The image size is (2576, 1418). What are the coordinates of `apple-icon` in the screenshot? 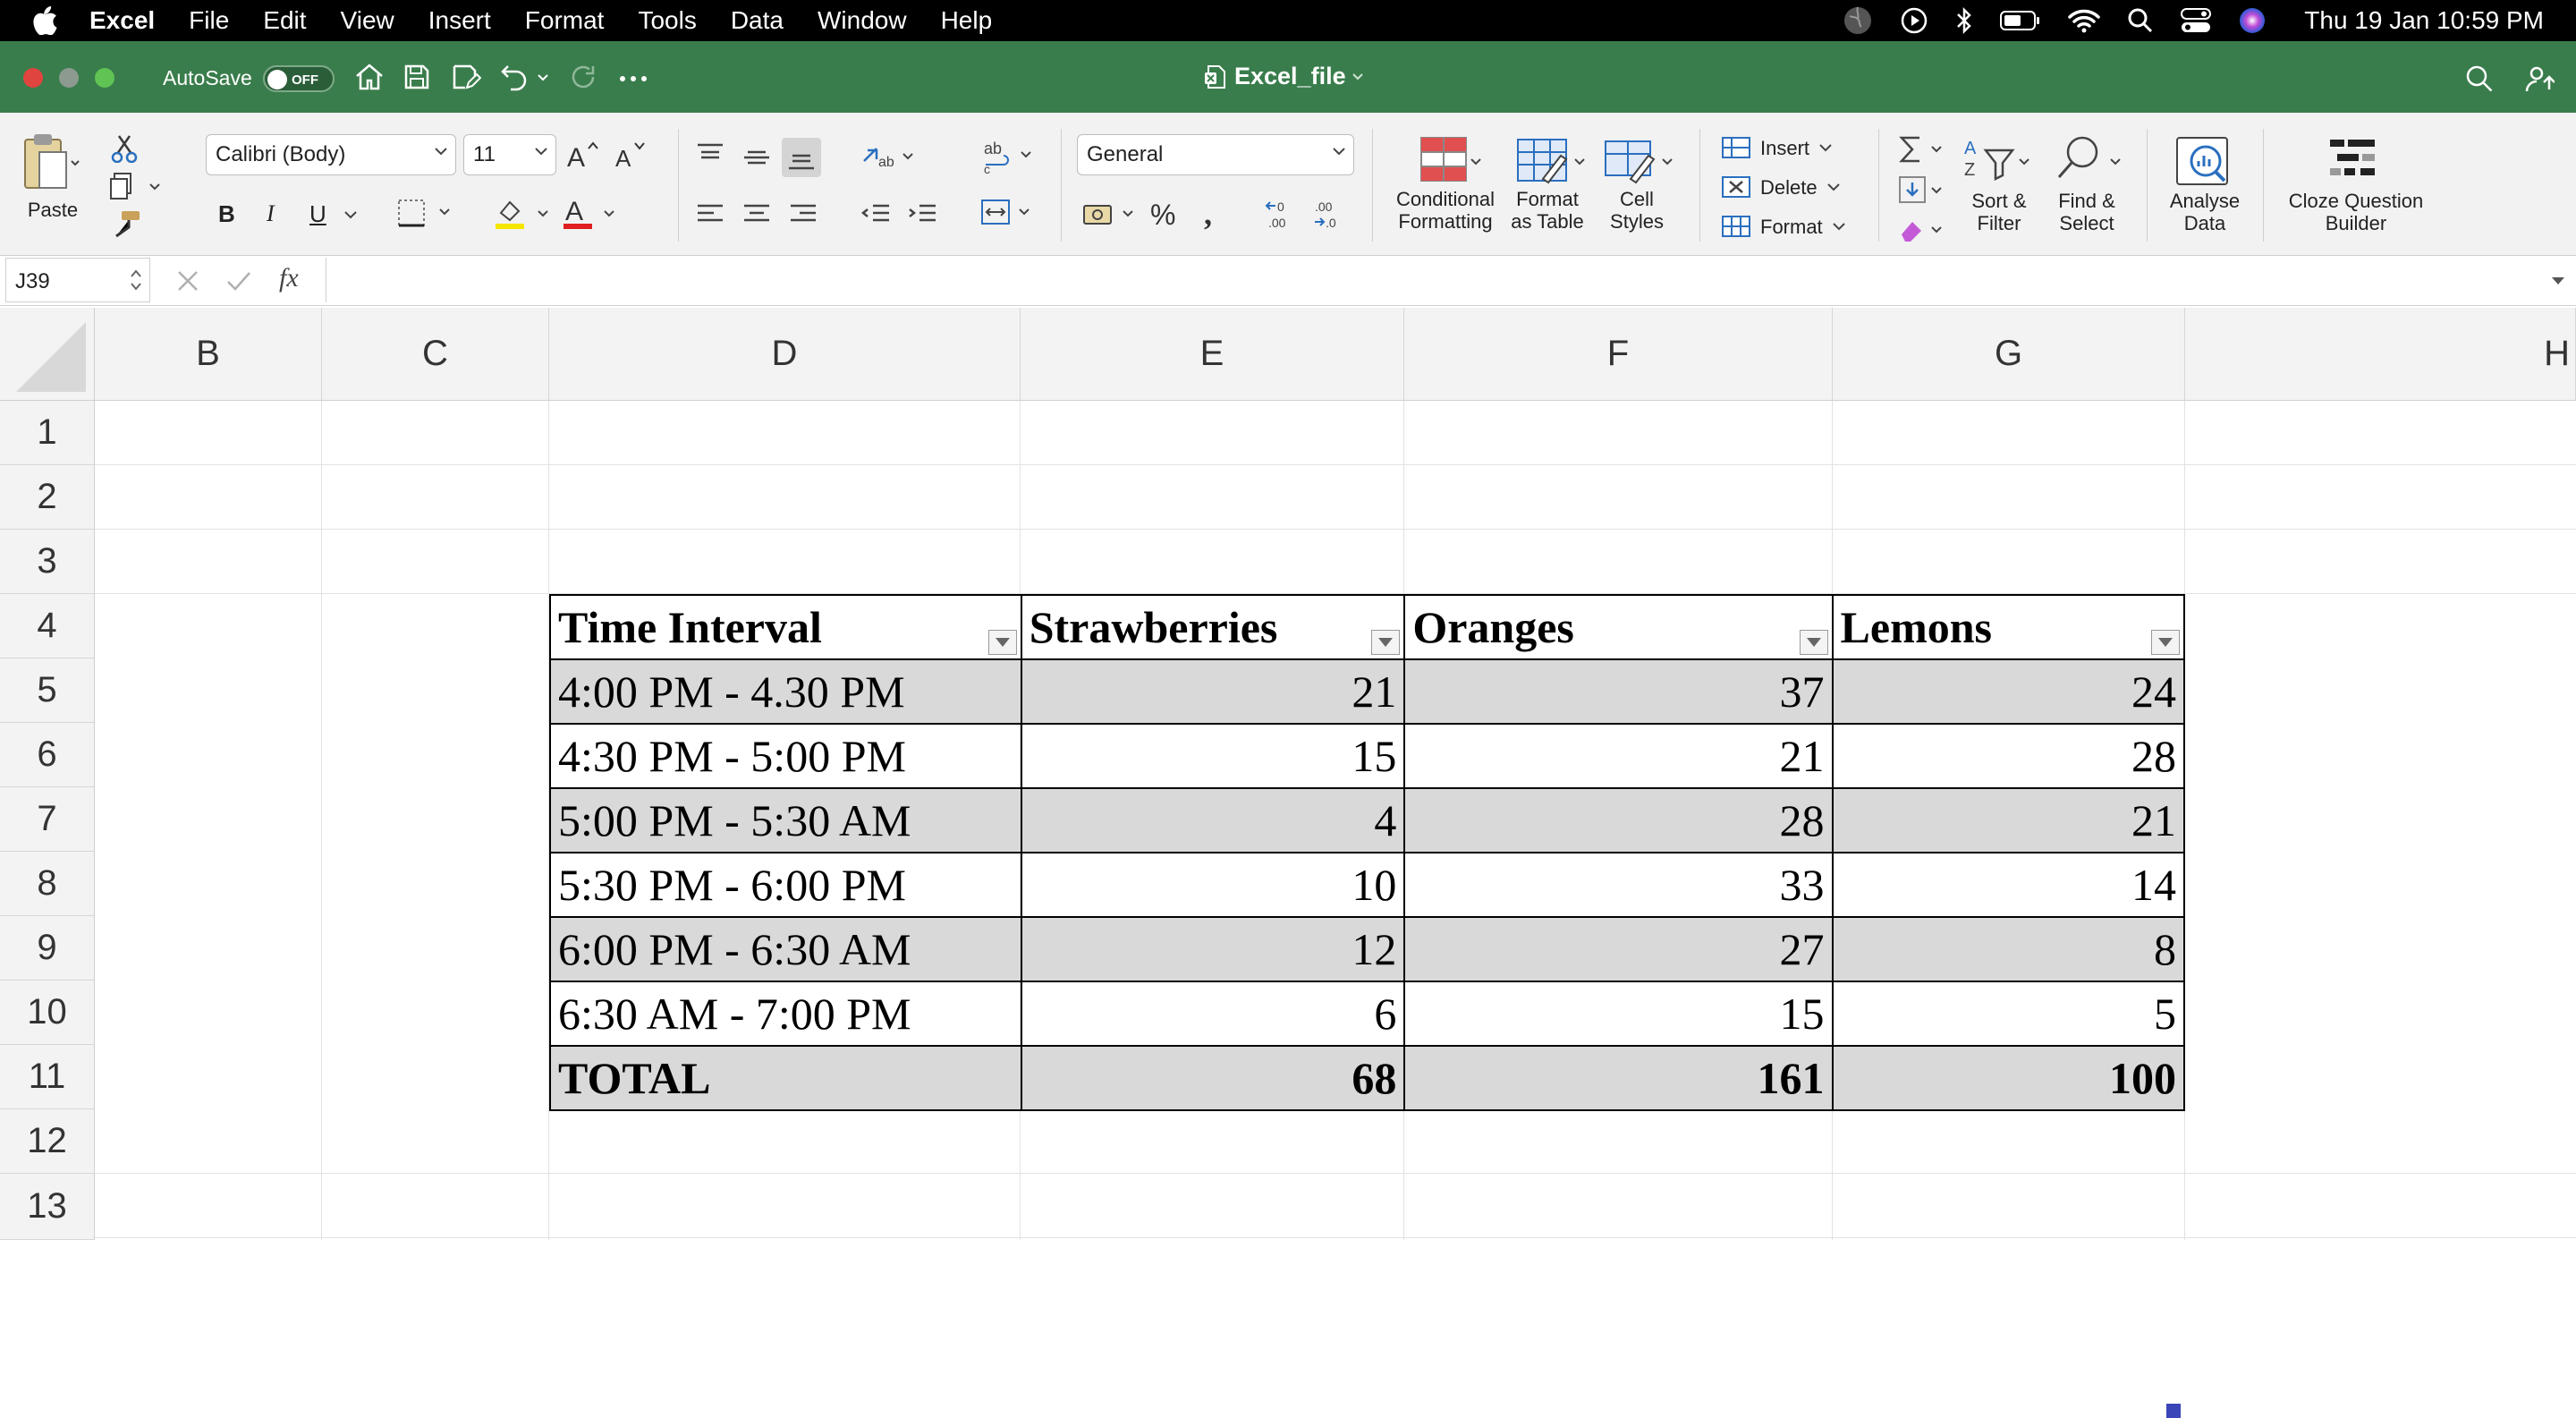 It's located at (44, 20).